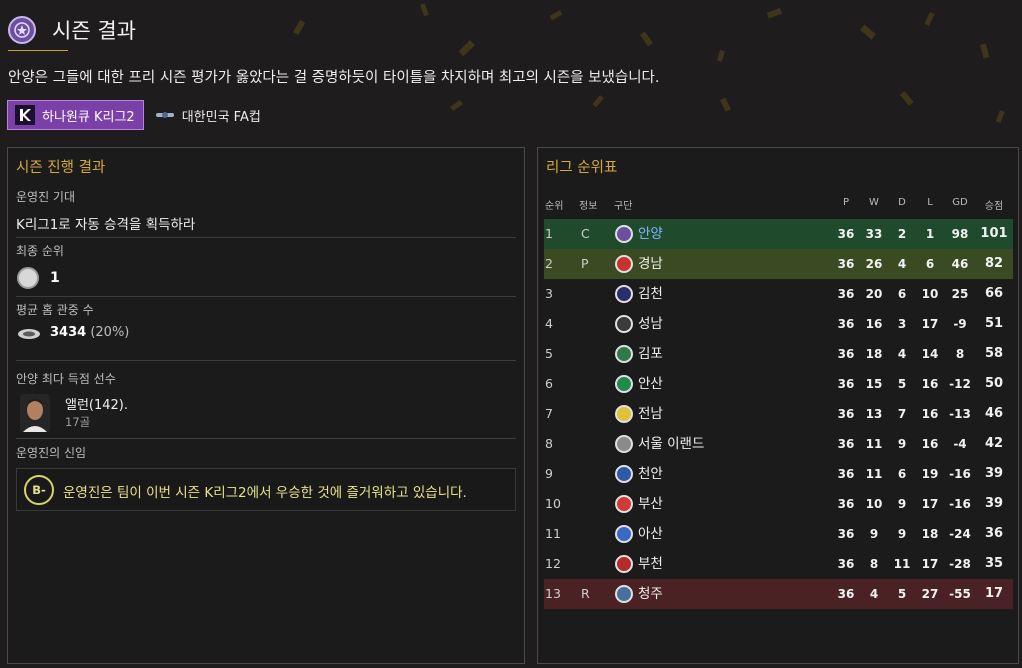 The width and height of the screenshot is (1022, 668). What do you see at coordinates (650, 594) in the screenshot?
I see `team-name-link: 청주` at bounding box center [650, 594].